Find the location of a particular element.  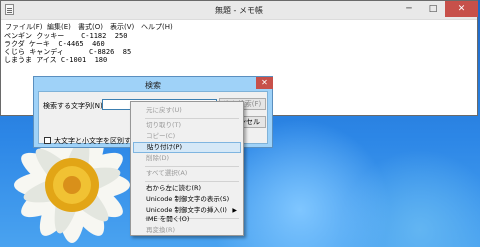

find-dialog-close-button: ✕ is located at coordinates (264, 83).